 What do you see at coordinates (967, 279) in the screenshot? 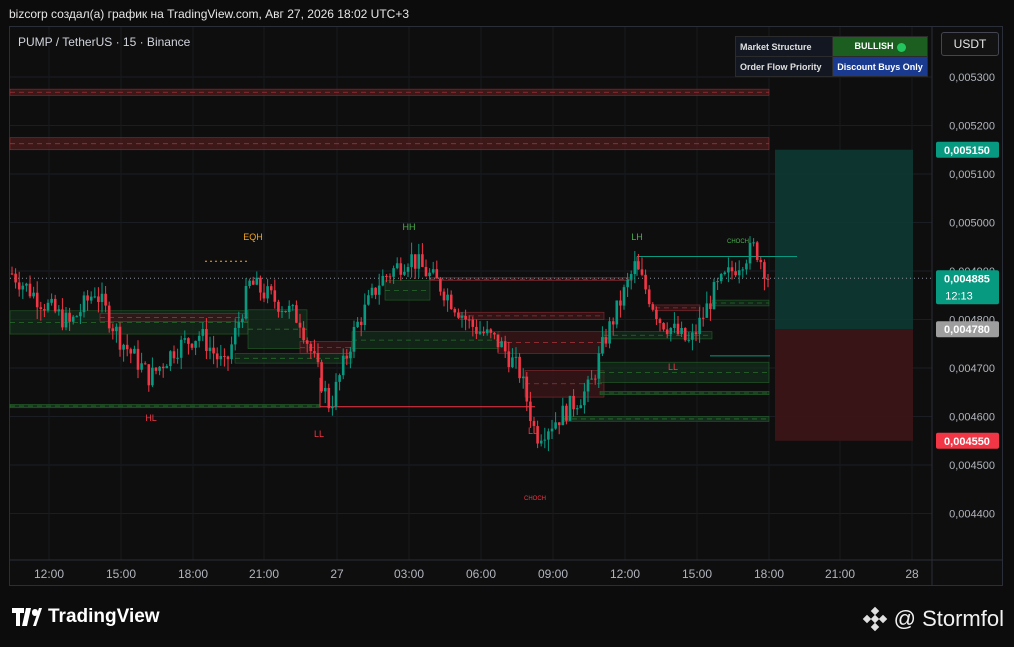
I see `price-tag-current-label: 0,004885` at bounding box center [967, 279].